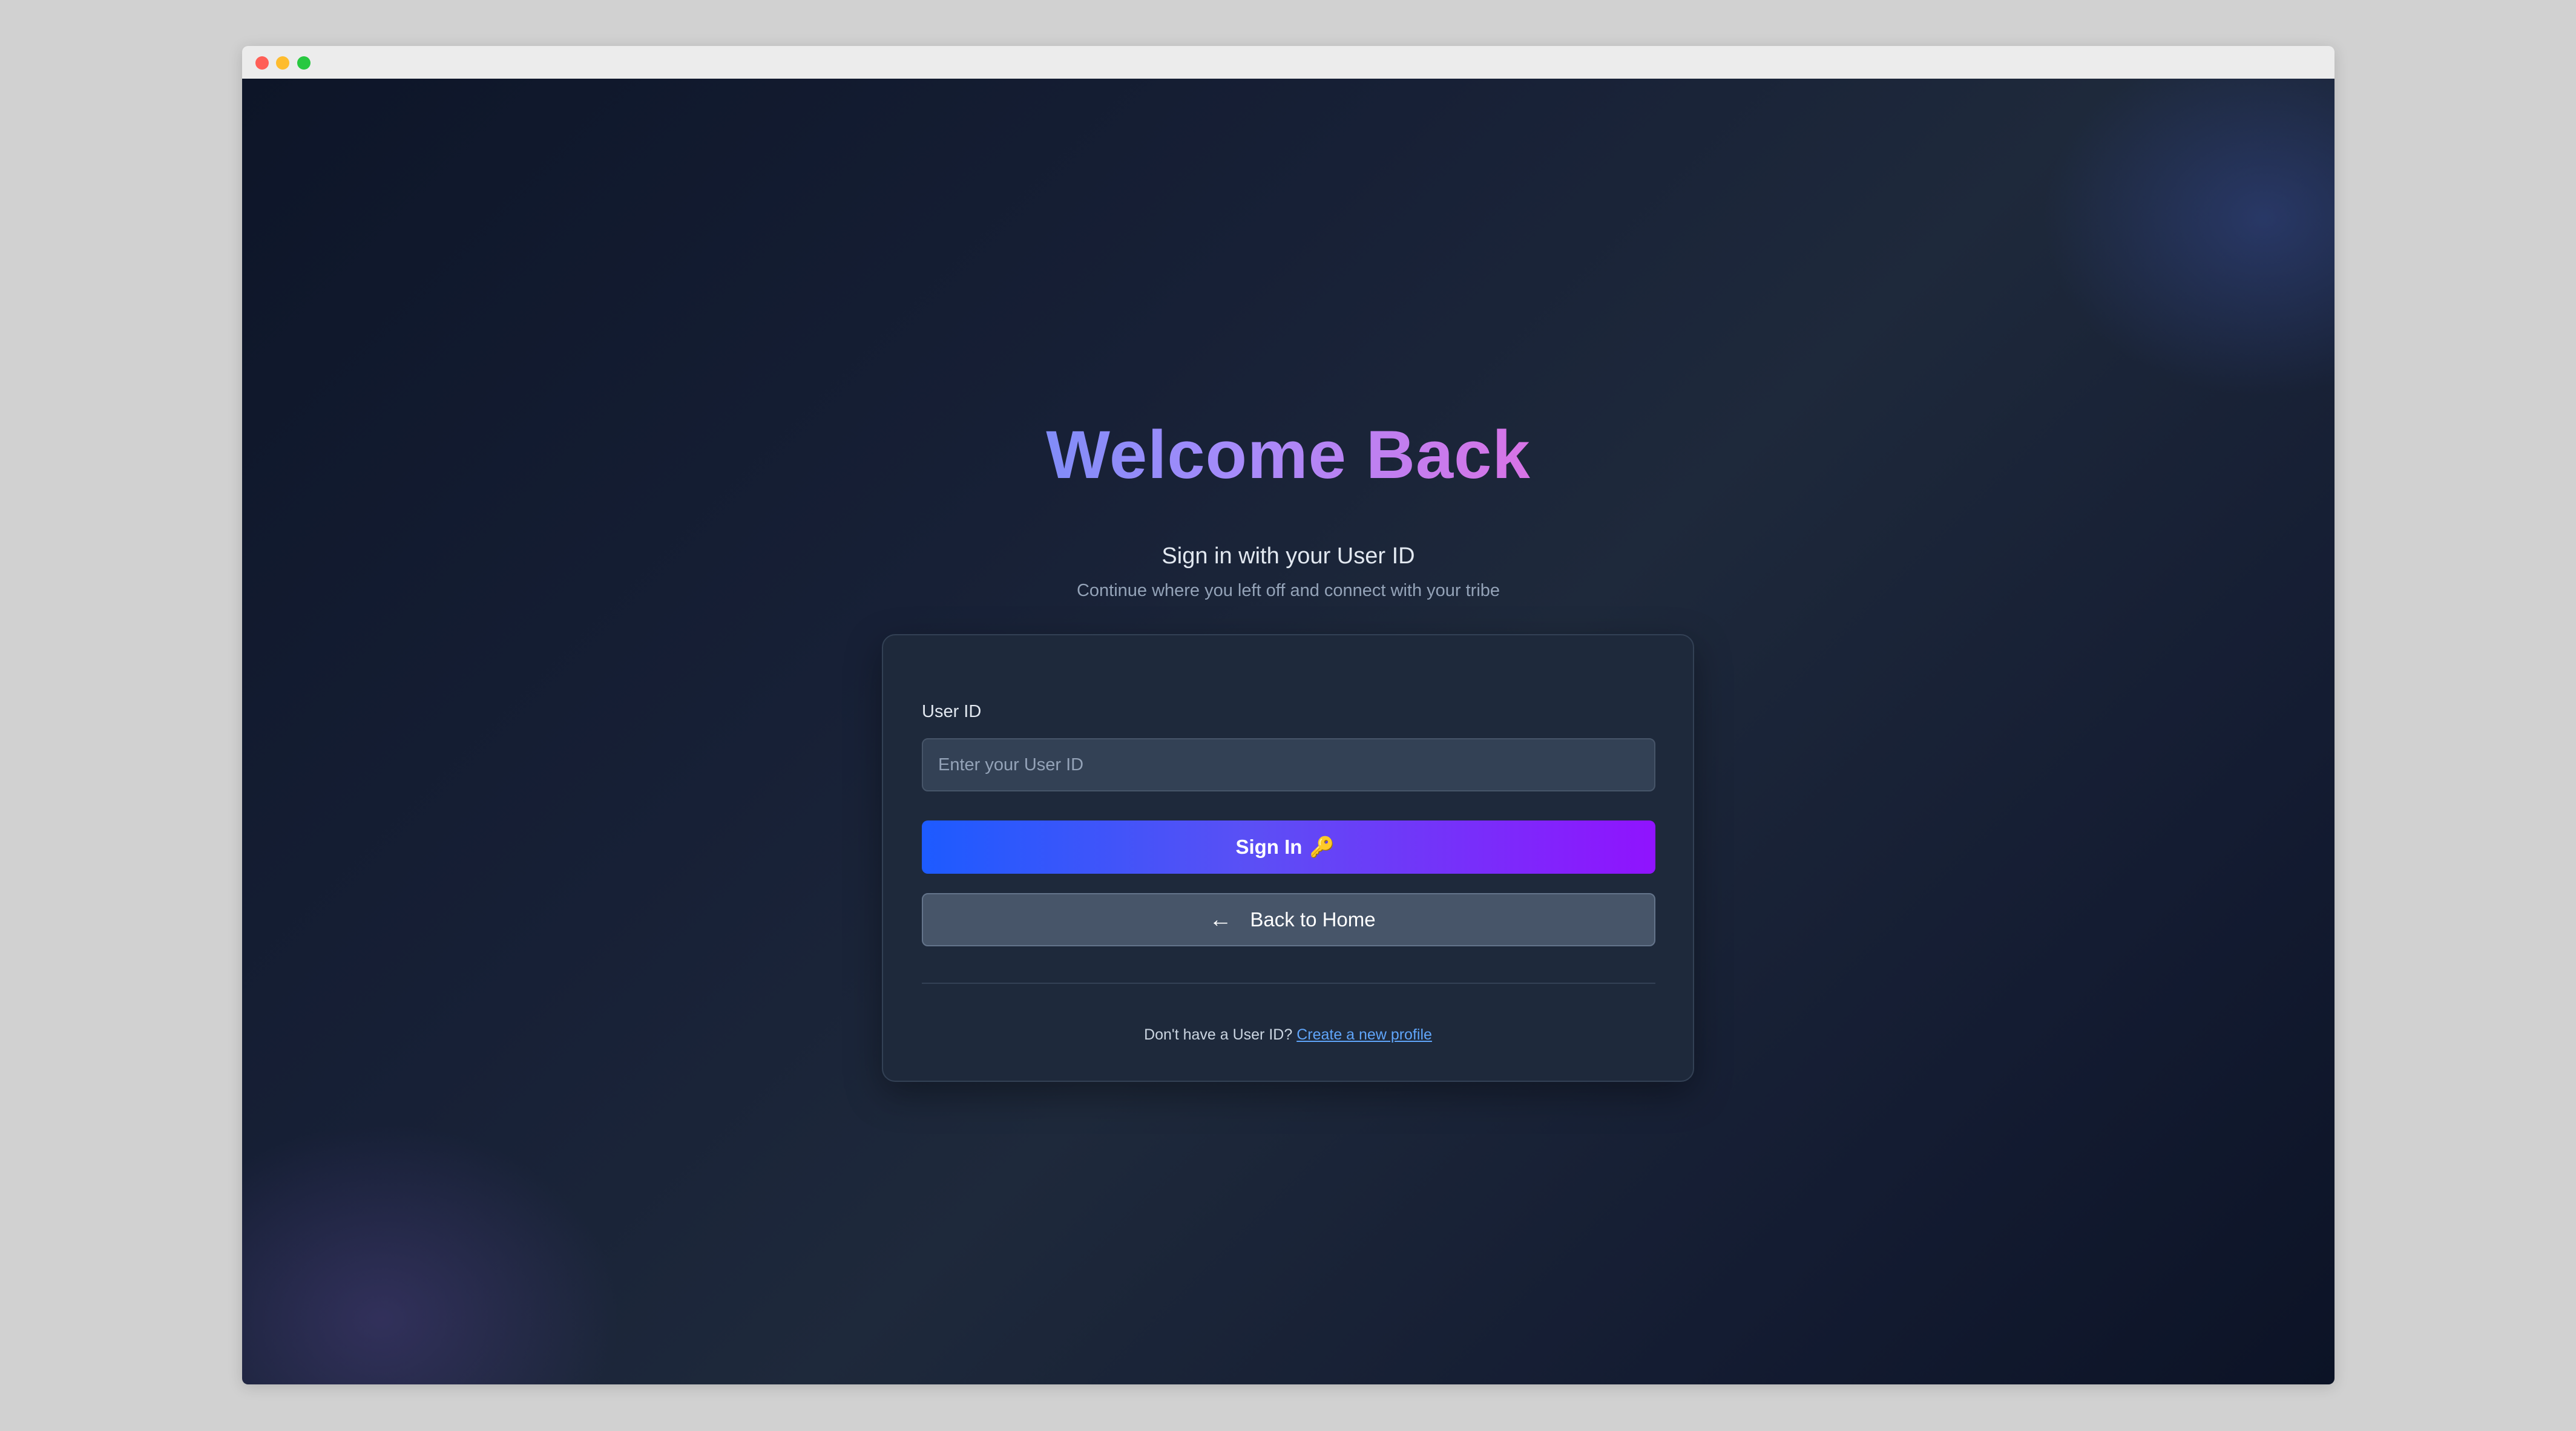  I want to click on key-icon: 🔑, so click(1322, 846).